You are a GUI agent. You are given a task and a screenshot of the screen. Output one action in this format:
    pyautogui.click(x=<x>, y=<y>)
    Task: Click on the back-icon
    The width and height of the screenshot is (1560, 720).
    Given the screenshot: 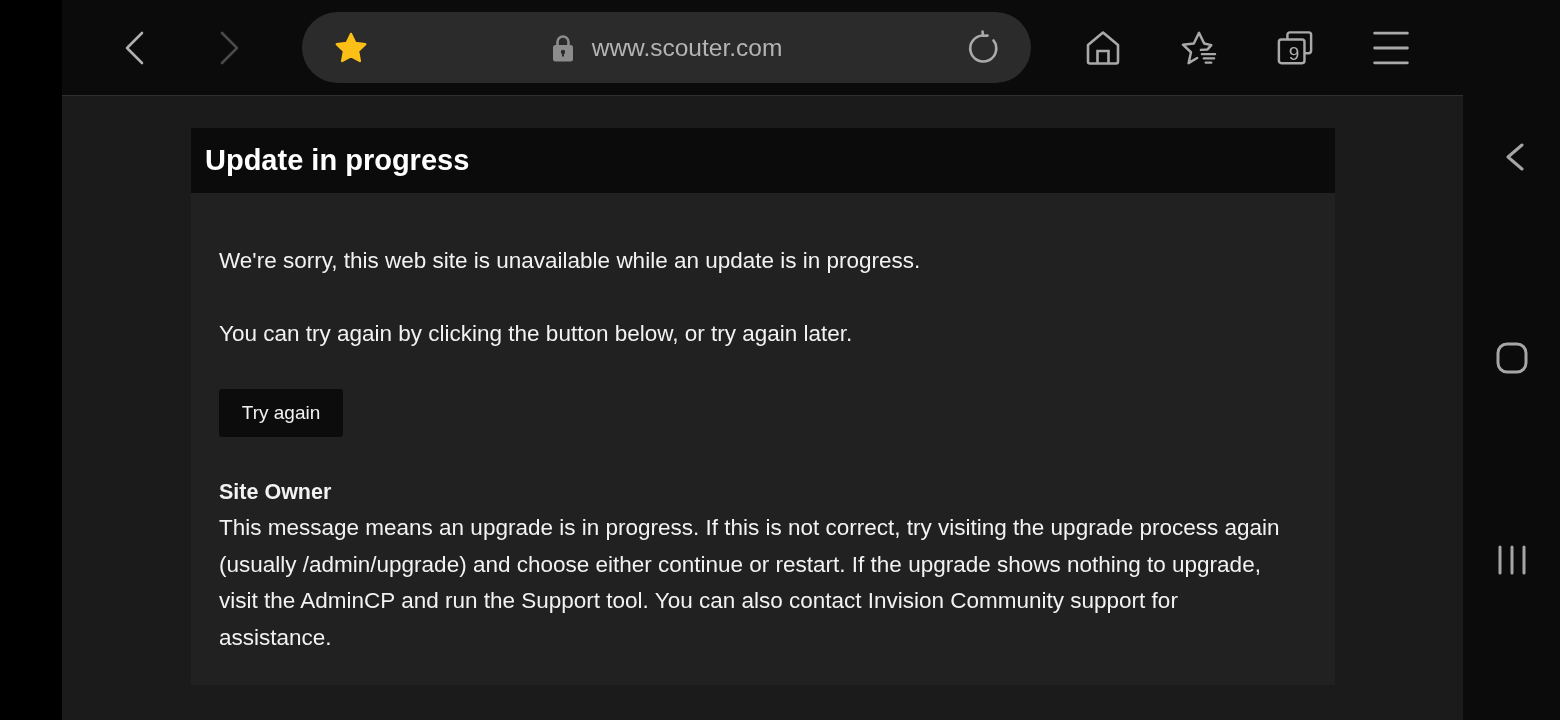 What is the action you would take?
    pyautogui.click(x=1514, y=157)
    